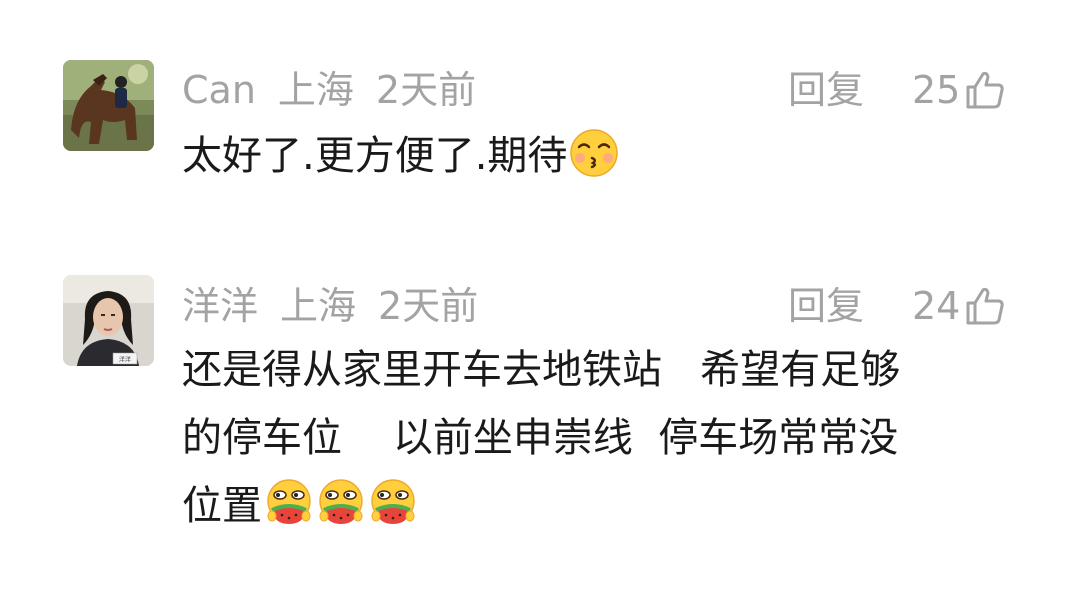  What do you see at coordinates (220, 306) in the screenshot?
I see `username: 洋洋` at bounding box center [220, 306].